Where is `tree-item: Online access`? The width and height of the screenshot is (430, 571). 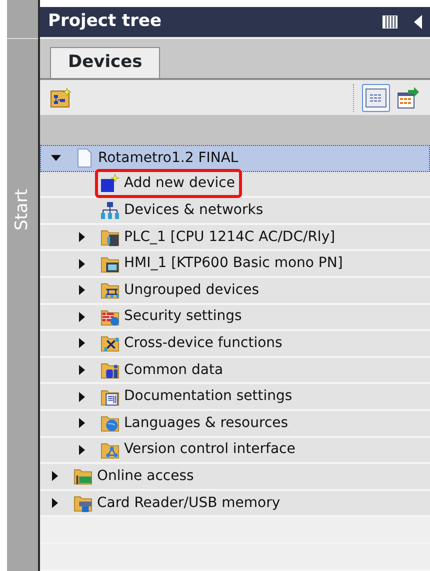 tree-item: Online access is located at coordinates (134, 476).